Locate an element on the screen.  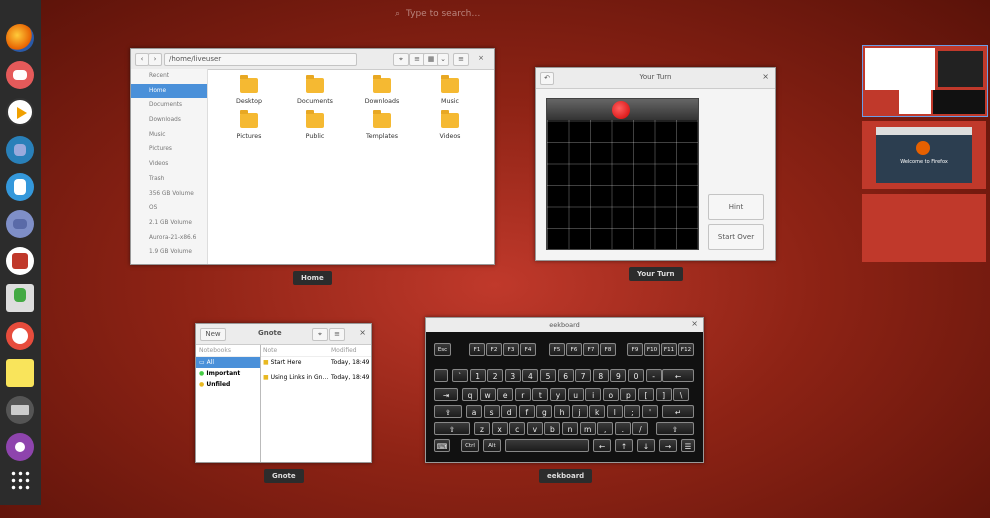
key-capslock: ⇪ is located at coordinates (448, 411).